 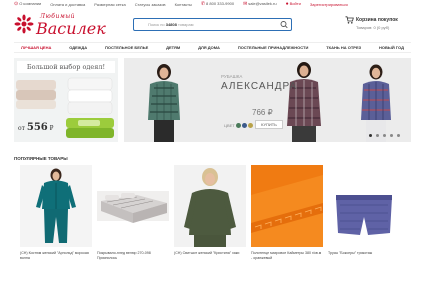 What do you see at coordinates (66, 100) in the screenshot?
I see `promo-banner-blankets: Большой выбор одеял! от 556 ₽` at bounding box center [66, 100].